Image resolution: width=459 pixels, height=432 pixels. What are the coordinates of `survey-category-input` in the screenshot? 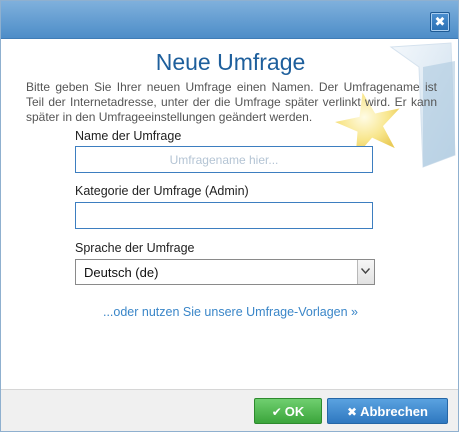 It's located at (224, 215).